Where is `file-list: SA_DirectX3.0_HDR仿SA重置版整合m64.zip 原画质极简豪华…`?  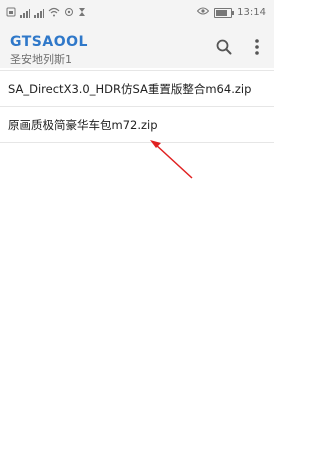
file-list: SA_DirectX3.0_HDR仿SA重置版整合m64.zip 原画质极简豪华… is located at coordinates (137, 107).